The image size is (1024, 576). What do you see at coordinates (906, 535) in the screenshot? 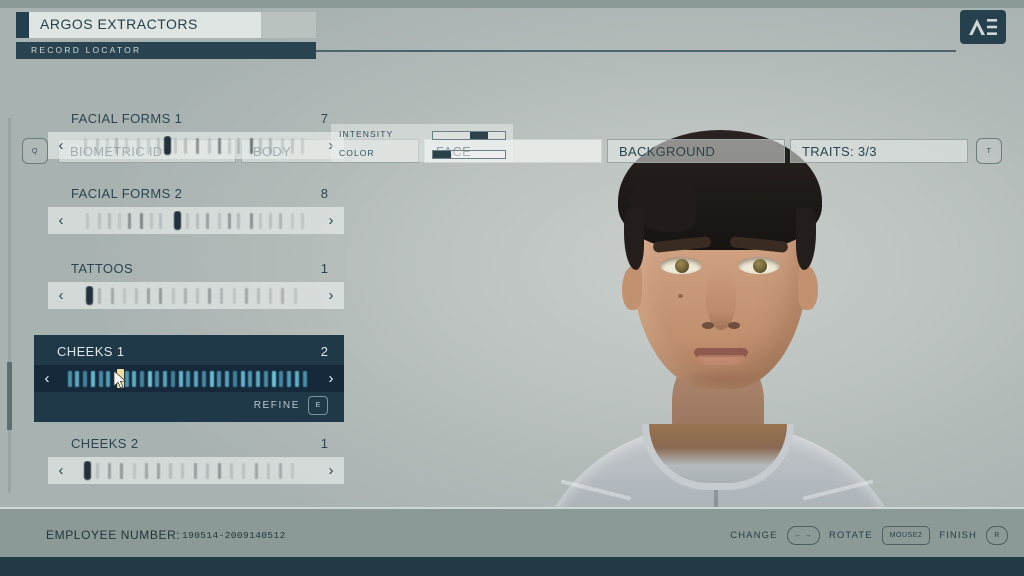
I see `hint-key-rotate: MOUSE2` at bounding box center [906, 535].